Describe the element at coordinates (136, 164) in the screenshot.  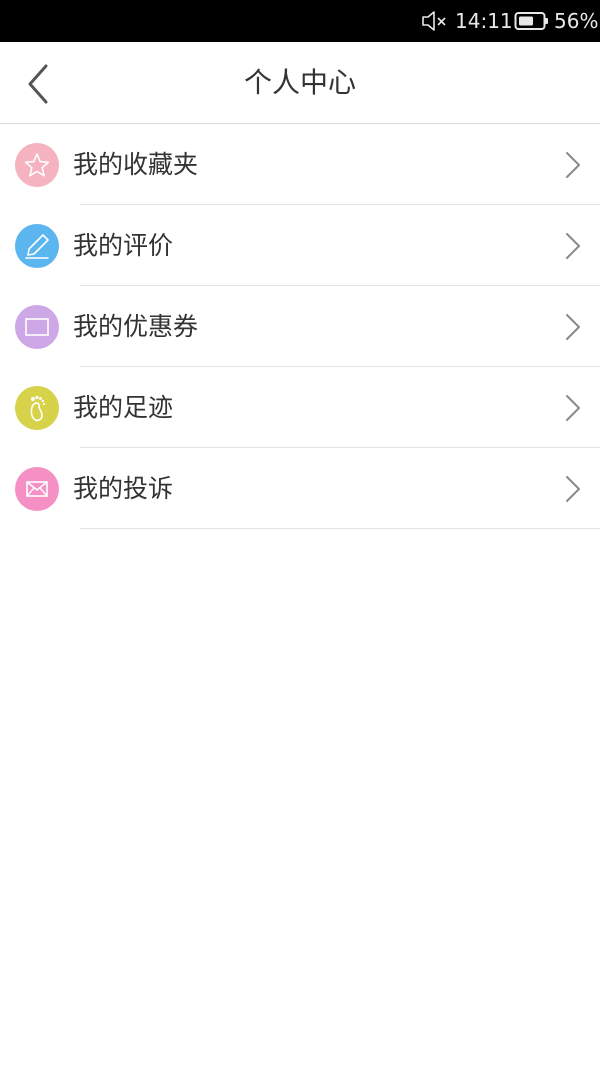
I see `menu-item-label: 我的收藏夹` at that location.